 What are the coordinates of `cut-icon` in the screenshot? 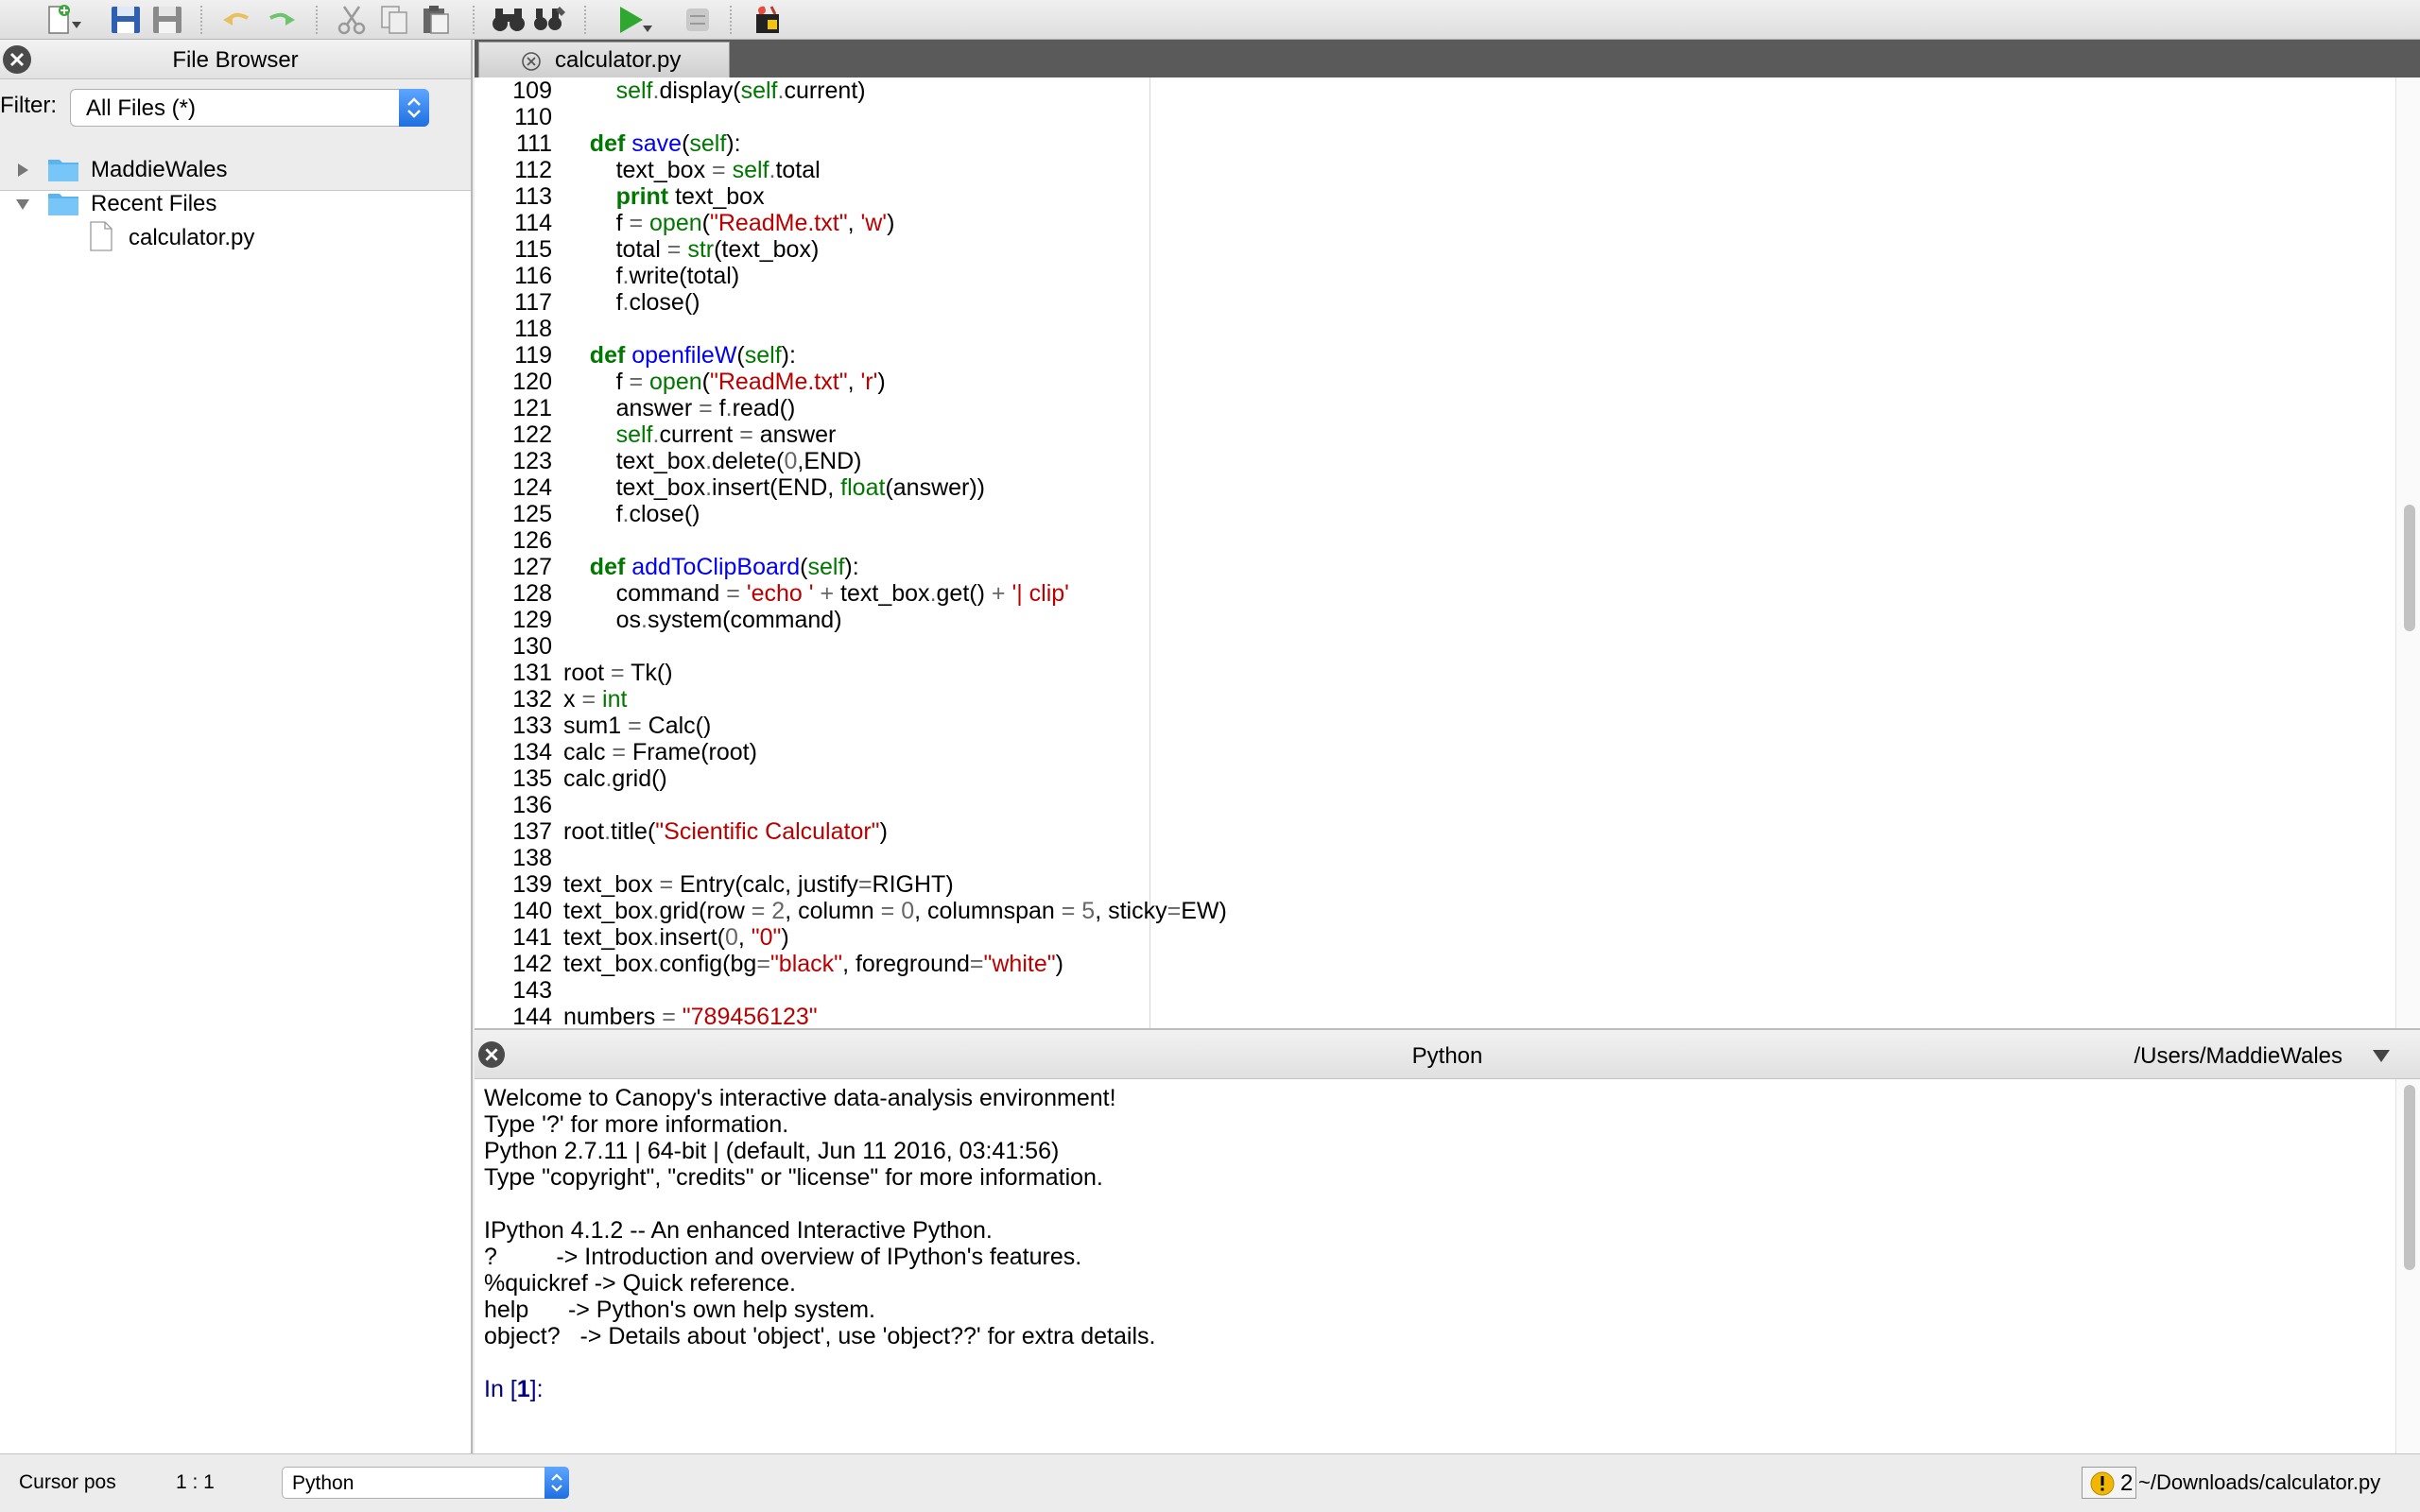 It's located at (352, 20).